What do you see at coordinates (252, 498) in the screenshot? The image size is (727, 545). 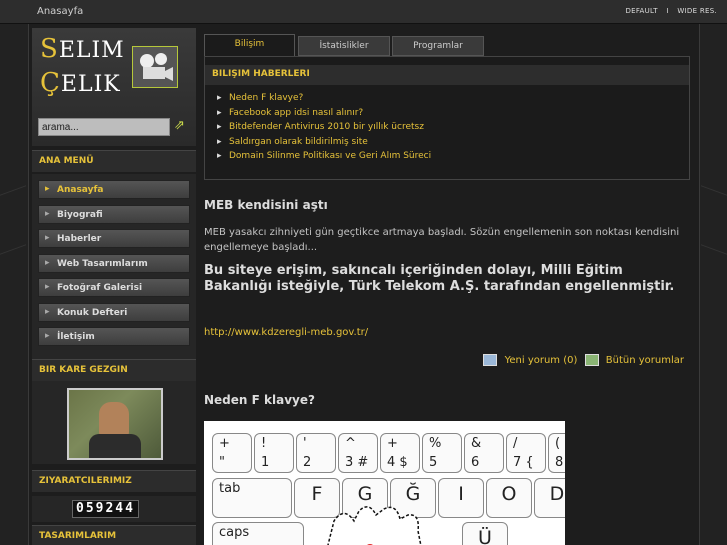 I see `keyboard-key-tab: tab` at bounding box center [252, 498].